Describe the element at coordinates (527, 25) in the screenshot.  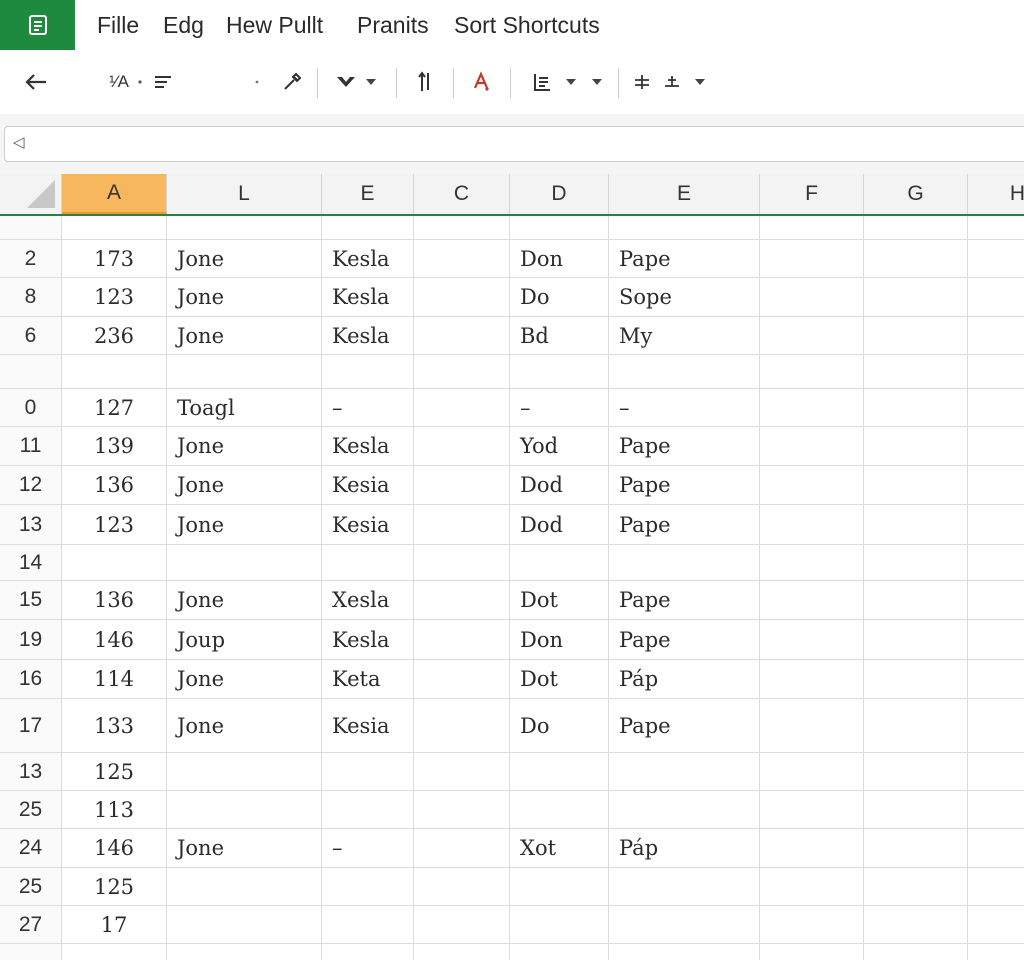
I see `menu-sort-shortcuts: Sort Shortcuts` at that location.